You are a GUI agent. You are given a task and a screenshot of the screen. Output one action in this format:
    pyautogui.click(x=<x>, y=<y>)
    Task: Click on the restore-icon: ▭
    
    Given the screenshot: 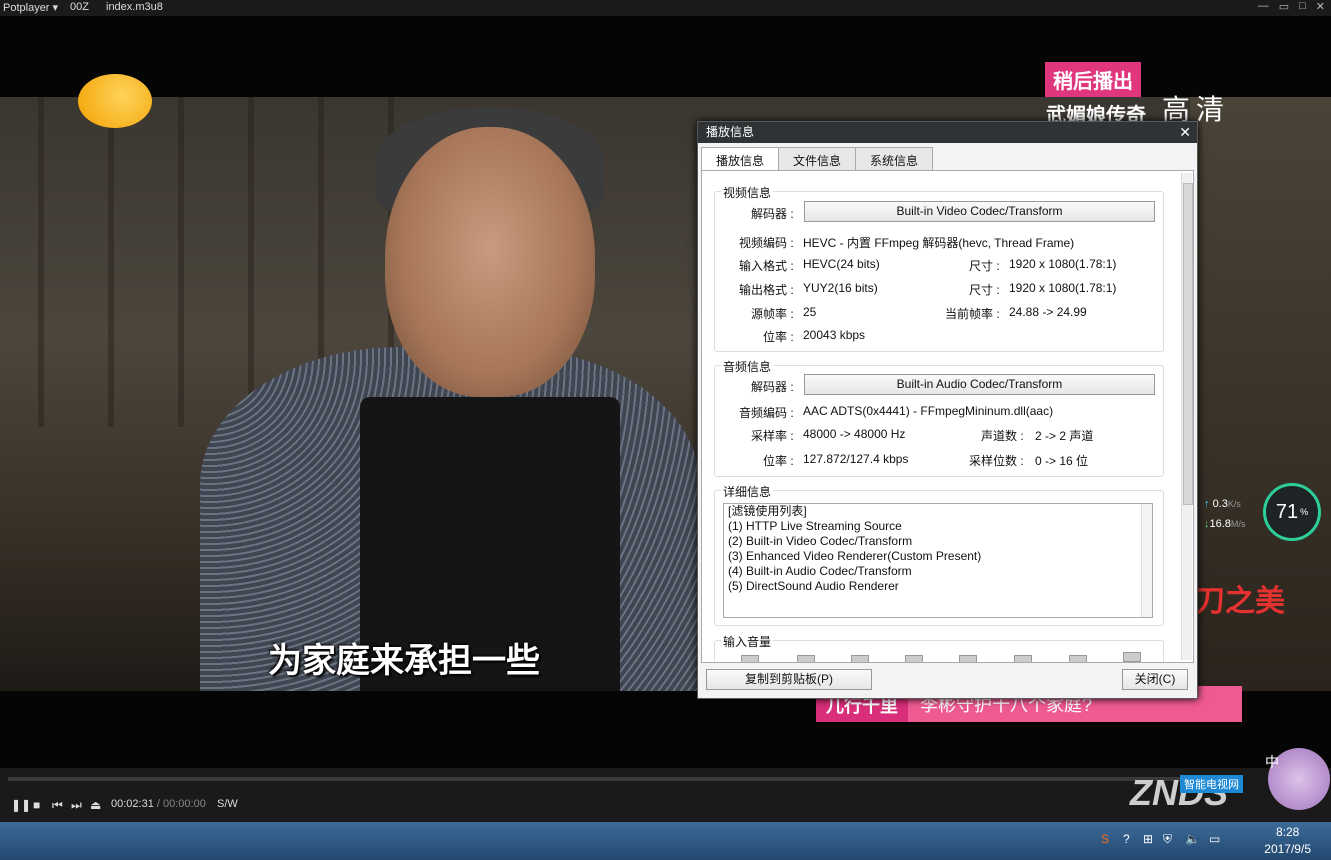 What is the action you would take?
    pyautogui.click(x=1284, y=6)
    